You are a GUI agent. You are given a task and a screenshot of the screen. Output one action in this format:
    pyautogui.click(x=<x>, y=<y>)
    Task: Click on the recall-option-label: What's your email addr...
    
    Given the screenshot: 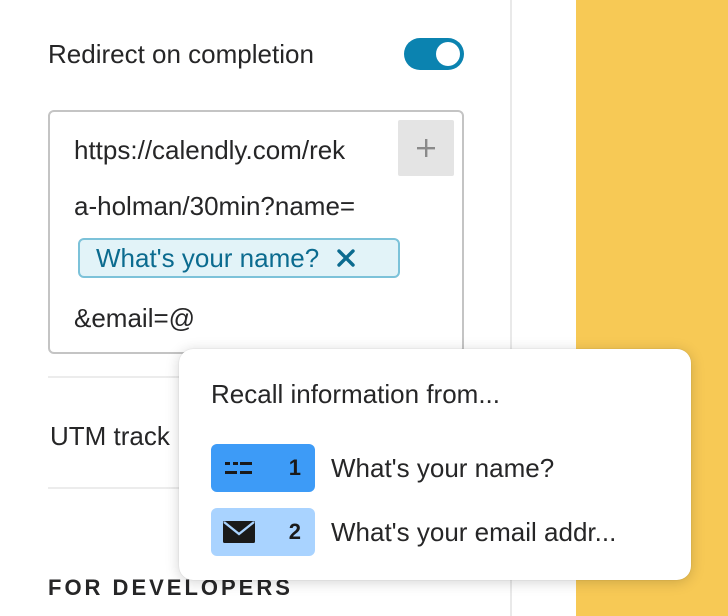 What is the action you would take?
    pyautogui.click(x=474, y=532)
    